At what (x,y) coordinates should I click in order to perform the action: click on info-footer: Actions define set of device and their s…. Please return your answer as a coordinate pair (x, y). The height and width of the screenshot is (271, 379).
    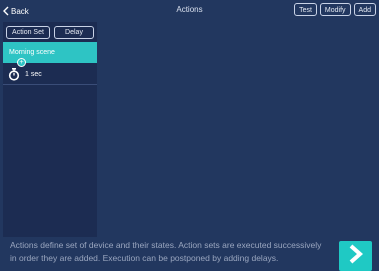
    Looking at the image, I should click on (189, 254).